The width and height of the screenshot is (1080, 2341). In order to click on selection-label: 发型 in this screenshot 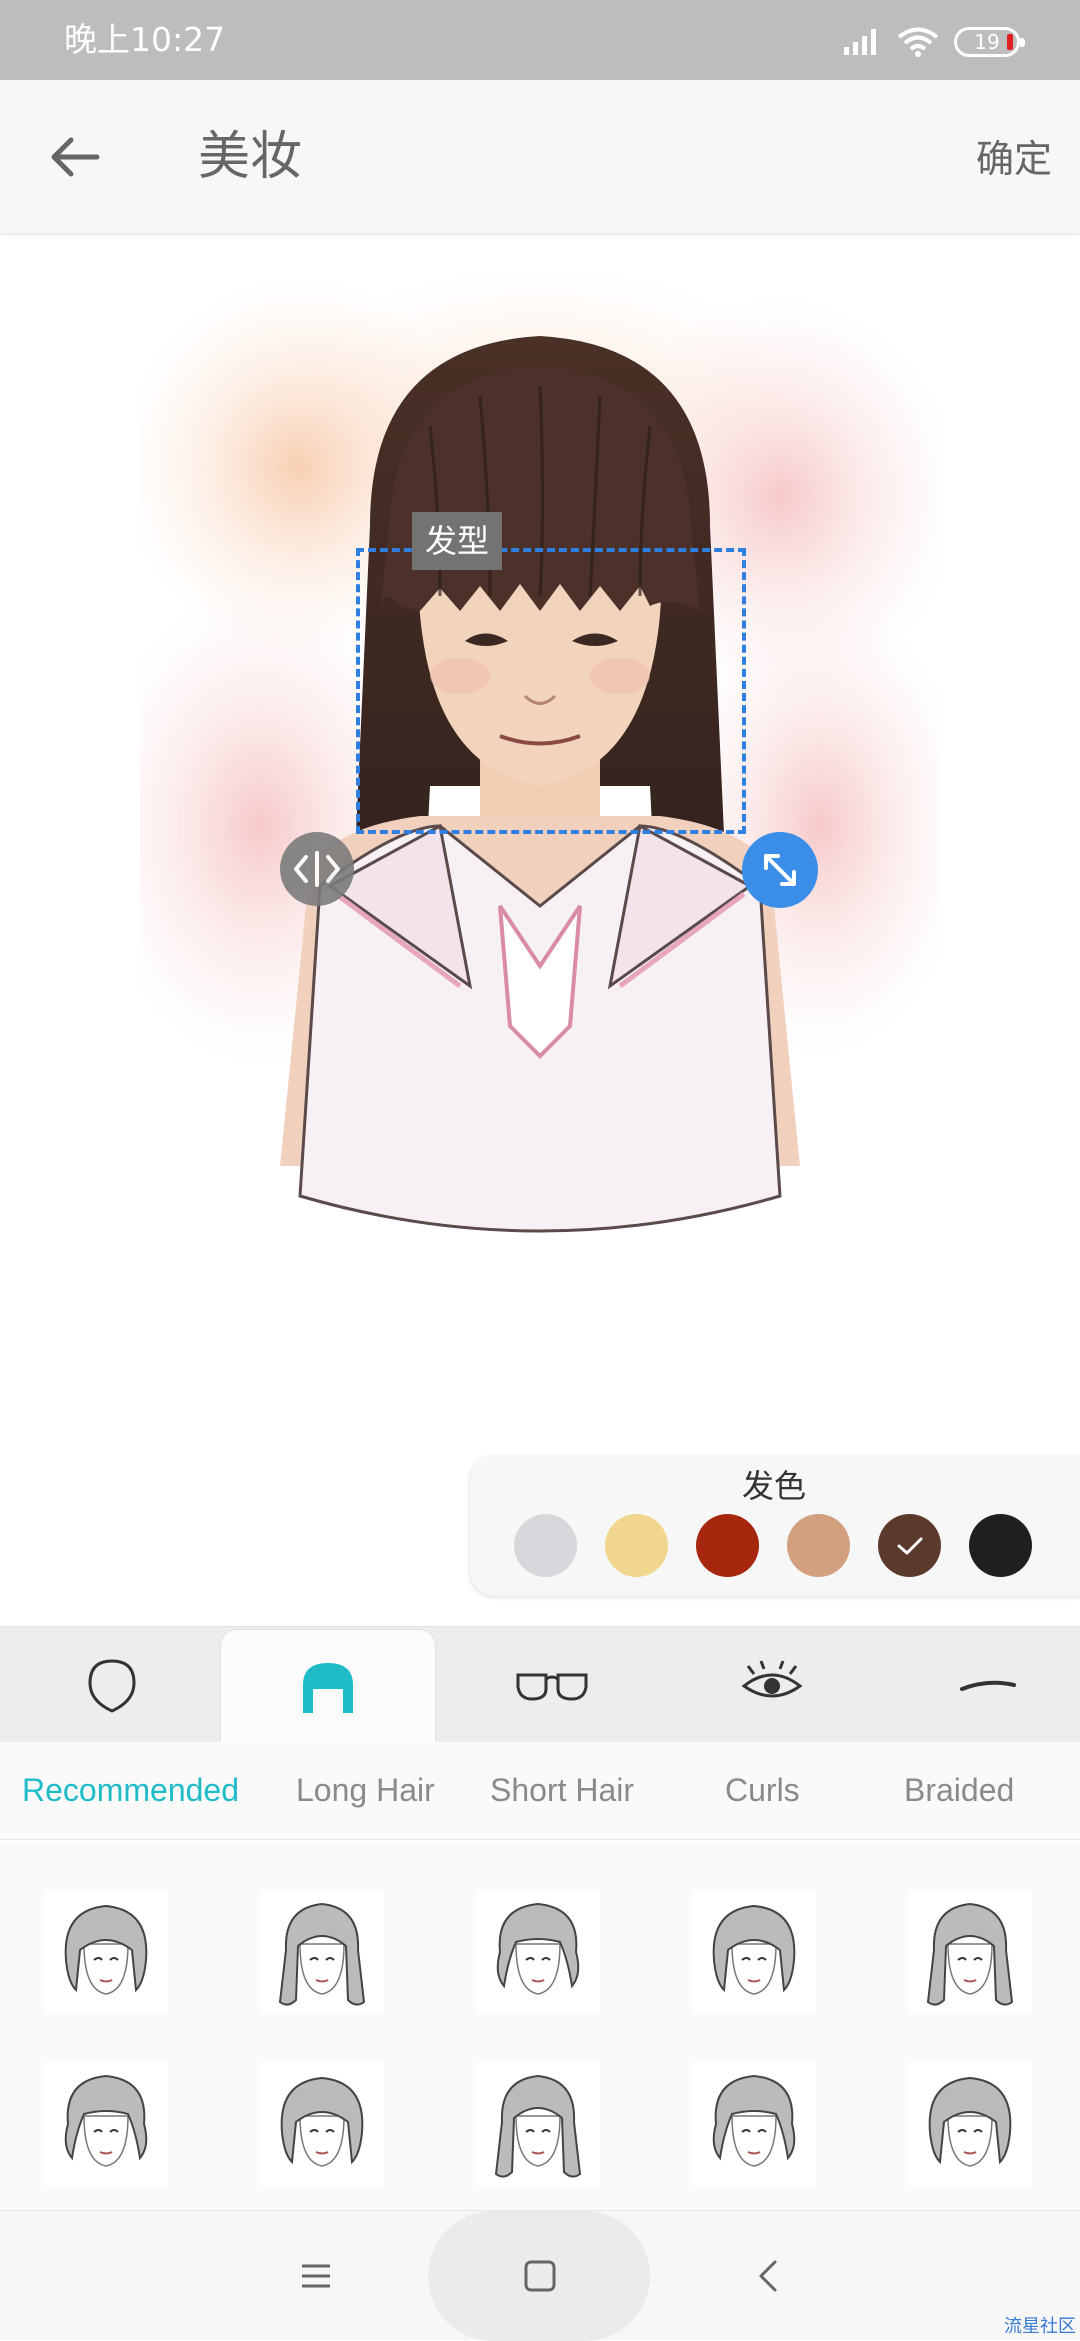, I will do `click(457, 541)`.